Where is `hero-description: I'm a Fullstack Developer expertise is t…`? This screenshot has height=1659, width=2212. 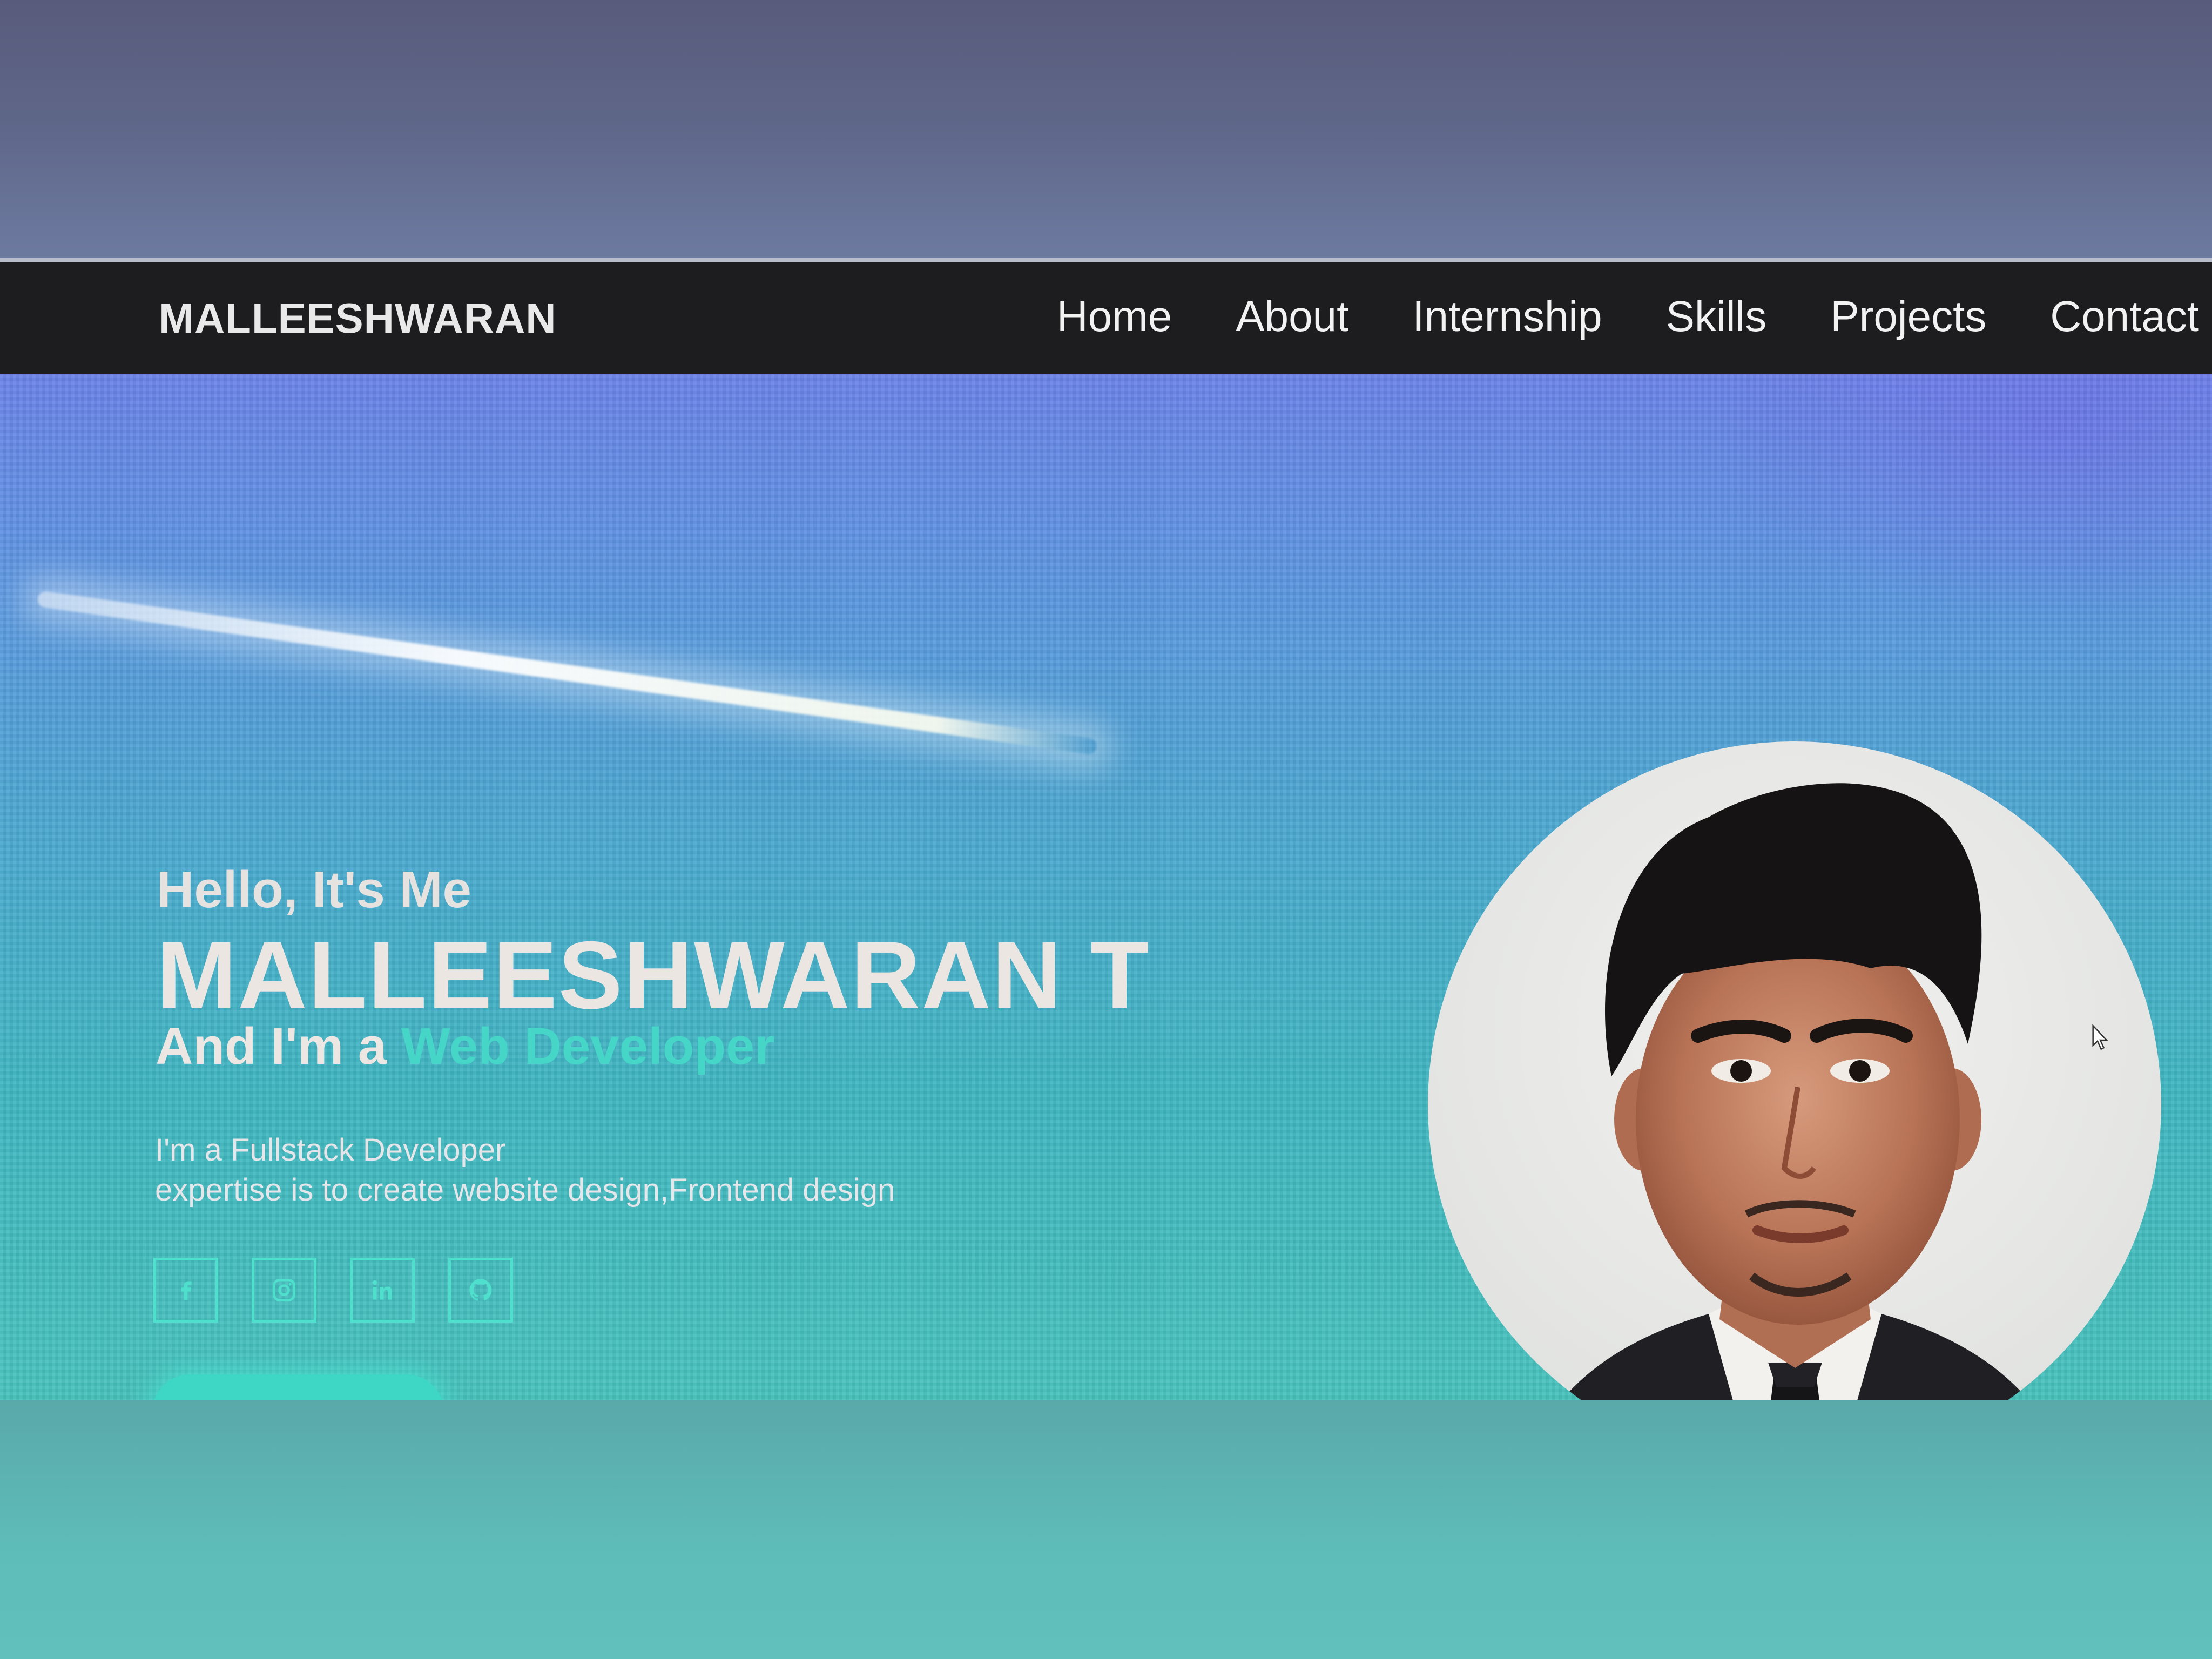
hero-description: I'm a Fullstack Developer expertise is t… is located at coordinates (525, 1170).